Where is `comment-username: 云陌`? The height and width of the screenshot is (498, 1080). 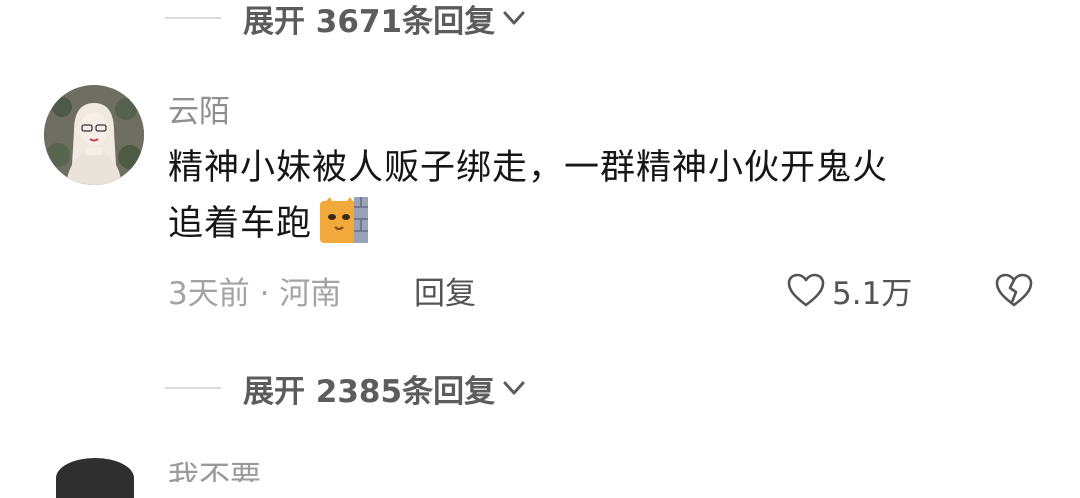
comment-username: 云陌 is located at coordinates (199, 108).